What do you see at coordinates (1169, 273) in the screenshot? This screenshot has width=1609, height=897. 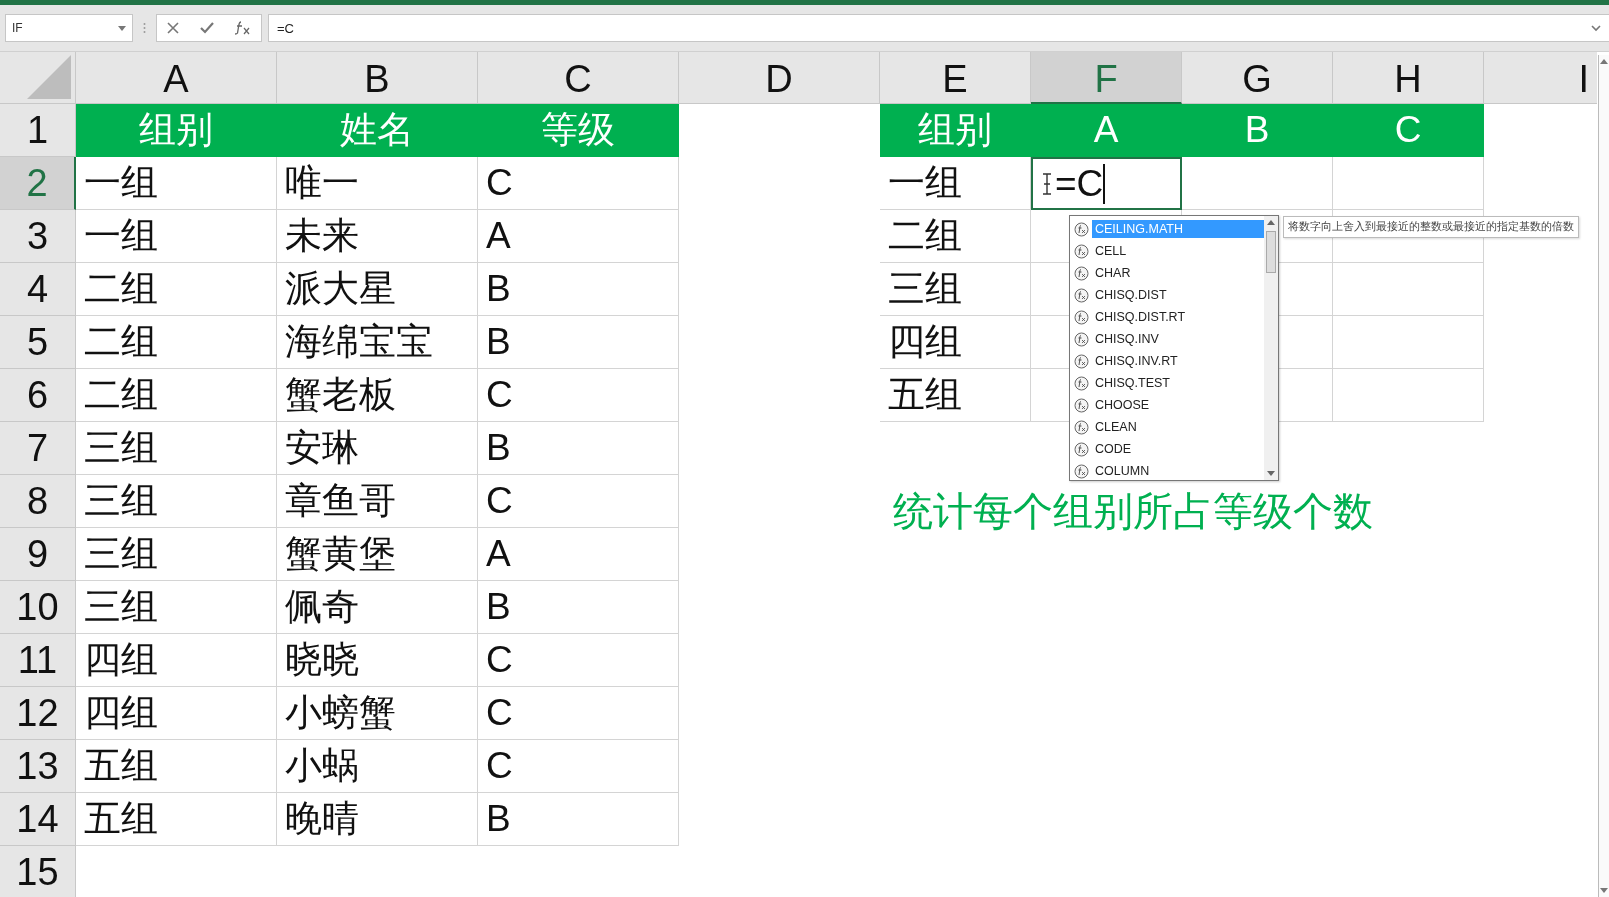 I see `function-item: CHAR` at bounding box center [1169, 273].